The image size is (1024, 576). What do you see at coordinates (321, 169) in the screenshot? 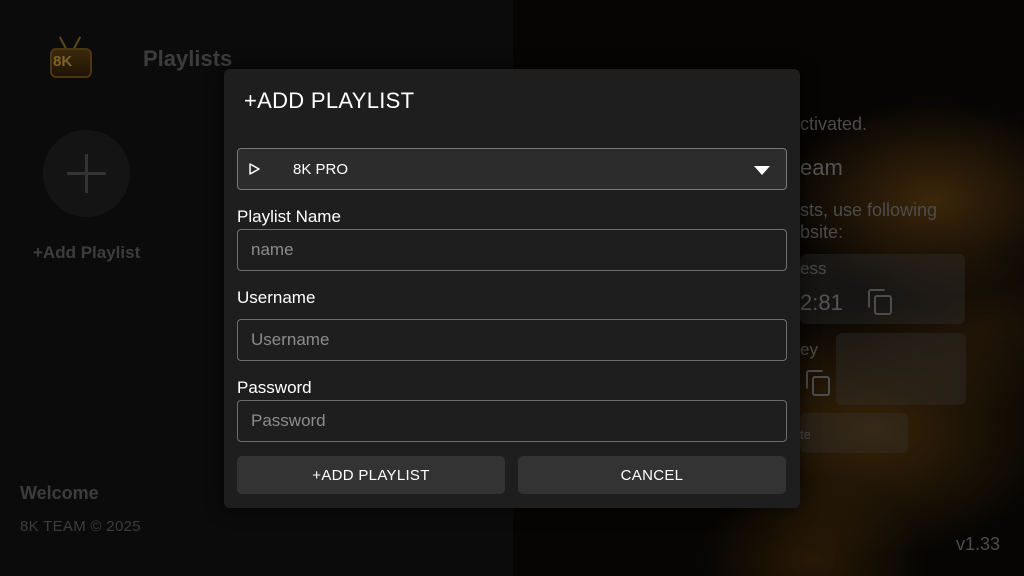
I see `playlist-type-value: 8K PRO` at bounding box center [321, 169].